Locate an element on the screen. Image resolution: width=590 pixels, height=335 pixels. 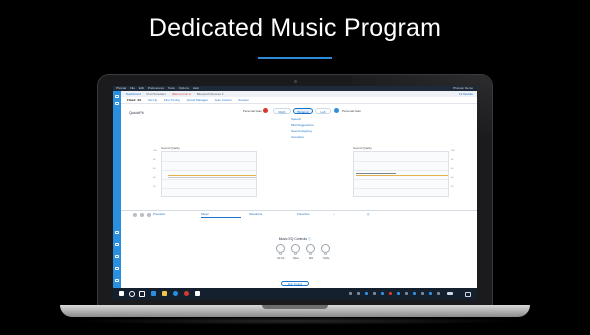
notification-icon is located at coordinates (468, 294).